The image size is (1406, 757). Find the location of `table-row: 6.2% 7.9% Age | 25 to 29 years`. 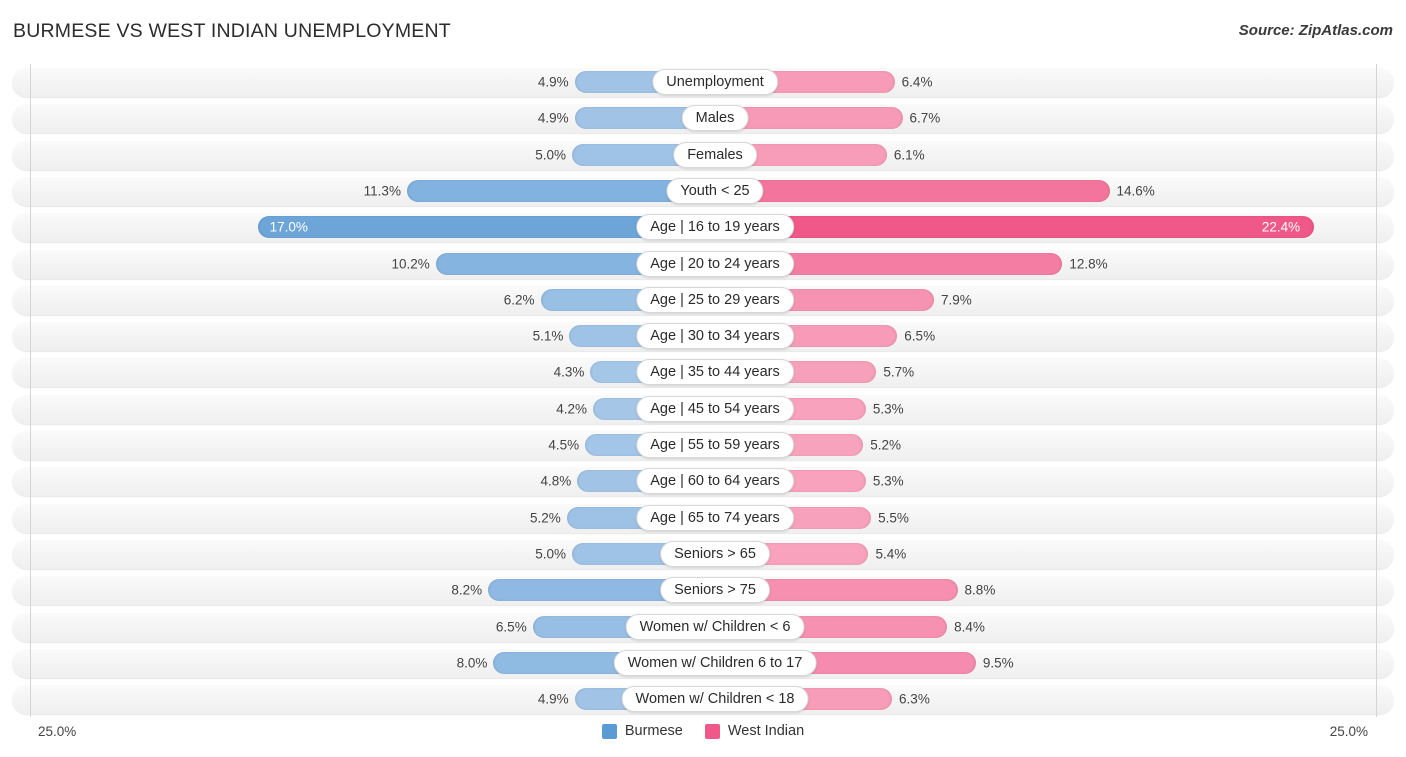

table-row: 6.2% 7.9% Age | 25 to 29 years is located at coordinates (703, 299).